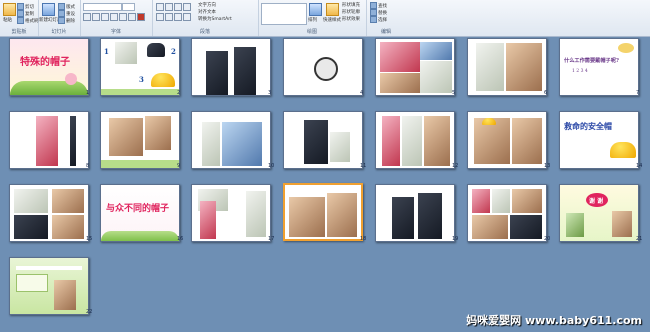 Image resolution: width=650 pixels, height=332 pixels. What do you see at coordinates (9, 9) in the screenshot?
I see `paste-icon` at bounding box center [9, 9].